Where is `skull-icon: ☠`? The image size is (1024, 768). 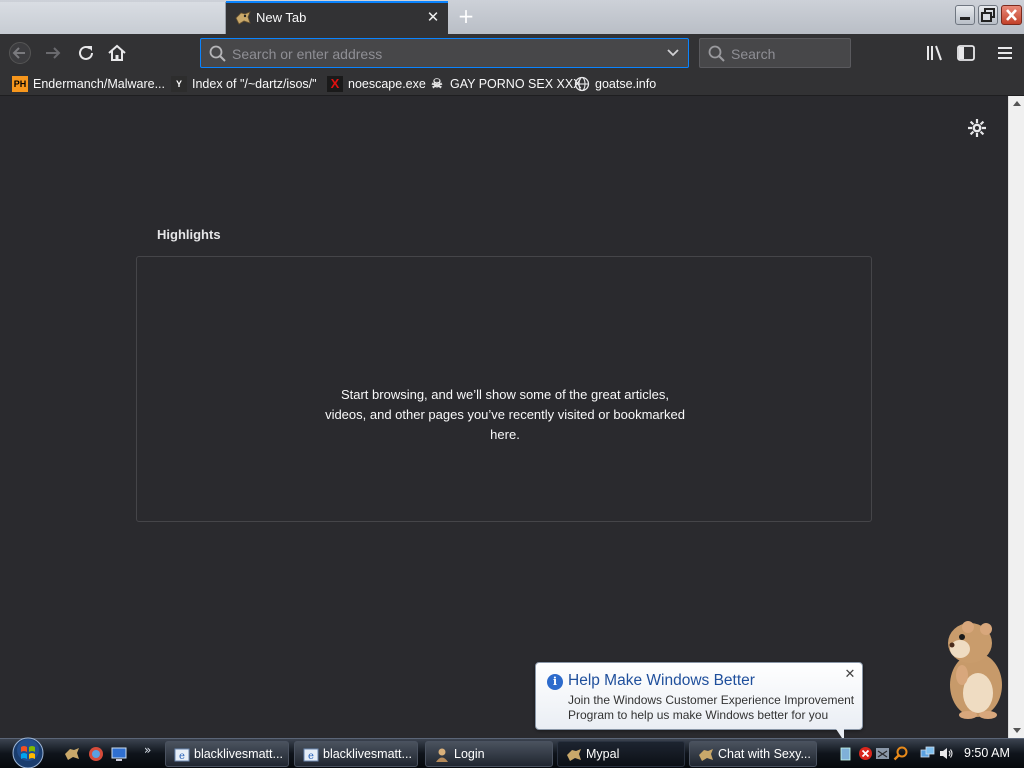 skull-icon: ☠ is located at coordinates (437, 83).